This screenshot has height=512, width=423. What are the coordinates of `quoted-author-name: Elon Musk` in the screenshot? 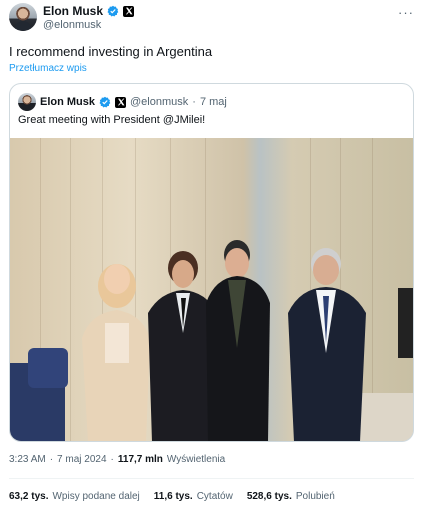 It's located at (68, 102).